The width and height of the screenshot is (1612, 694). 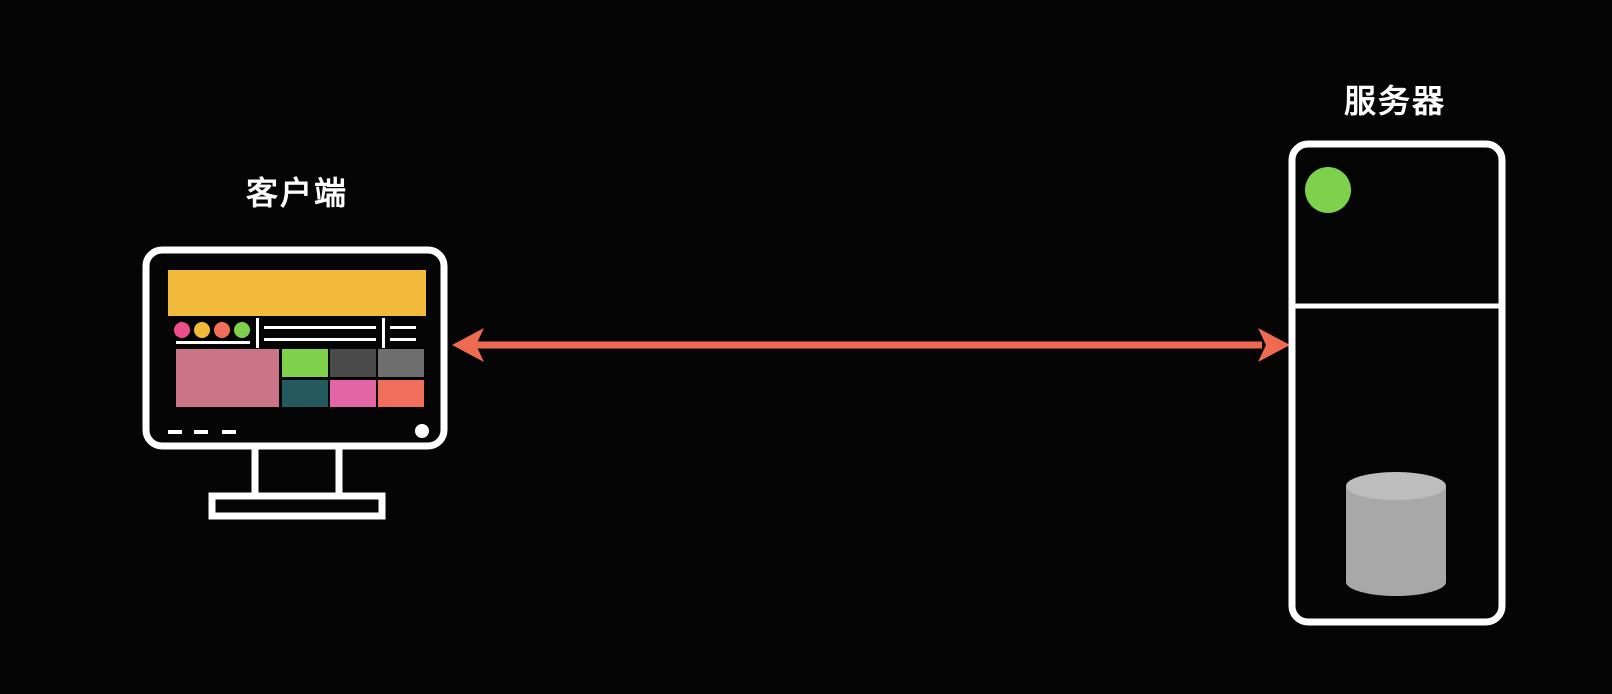 I want to click on bidirectional-arrow, so click(x=871, y=345).